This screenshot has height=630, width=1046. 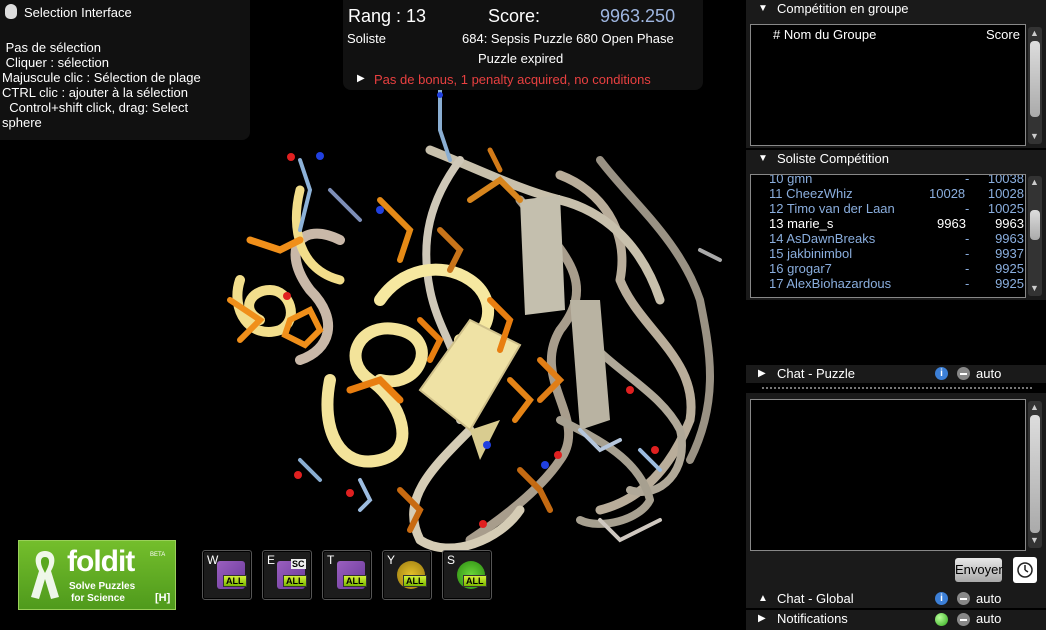 I want to click on undo-all-button: Y ALL, so click(x=407, y=575).